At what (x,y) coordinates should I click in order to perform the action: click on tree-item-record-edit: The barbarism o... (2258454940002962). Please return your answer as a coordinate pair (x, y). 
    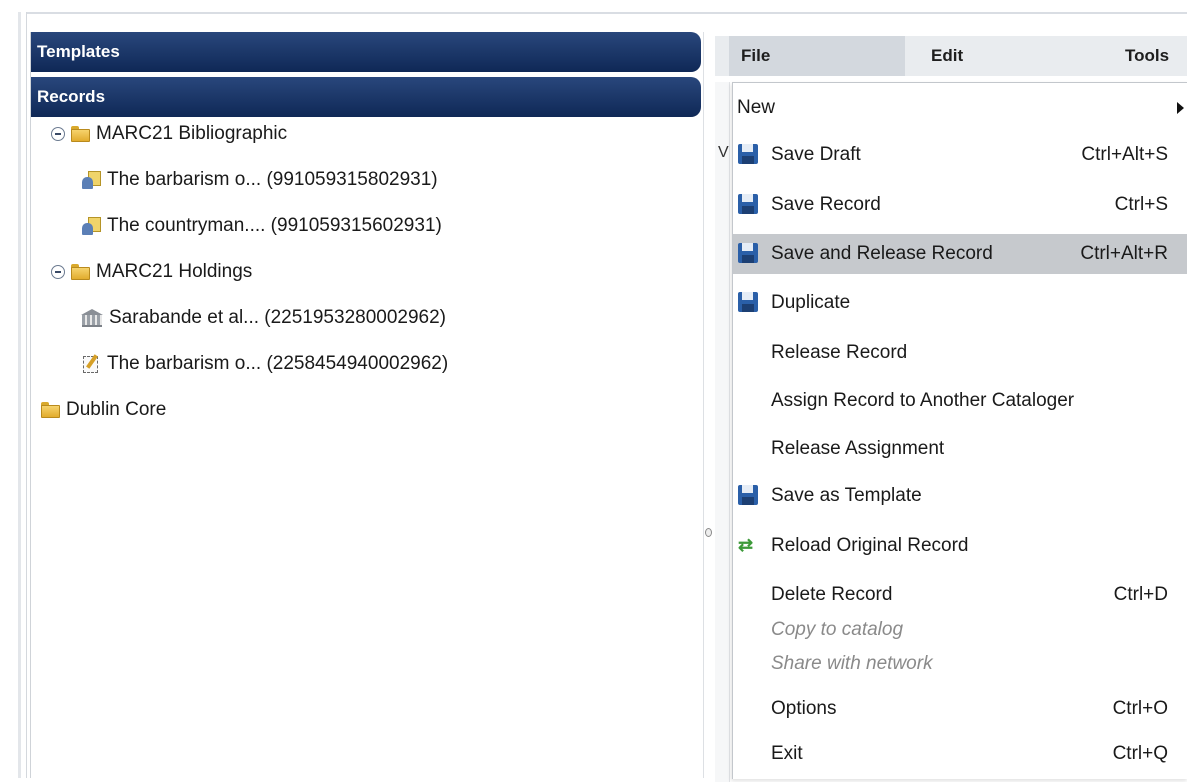
    Looking at the image, I should click on (264, 364).